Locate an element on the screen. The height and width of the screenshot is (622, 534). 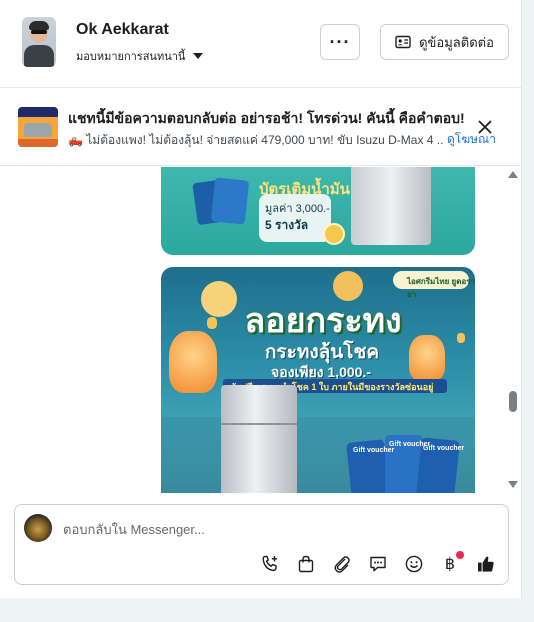
thumbs-up-icon is located at coordinates (486, 564).